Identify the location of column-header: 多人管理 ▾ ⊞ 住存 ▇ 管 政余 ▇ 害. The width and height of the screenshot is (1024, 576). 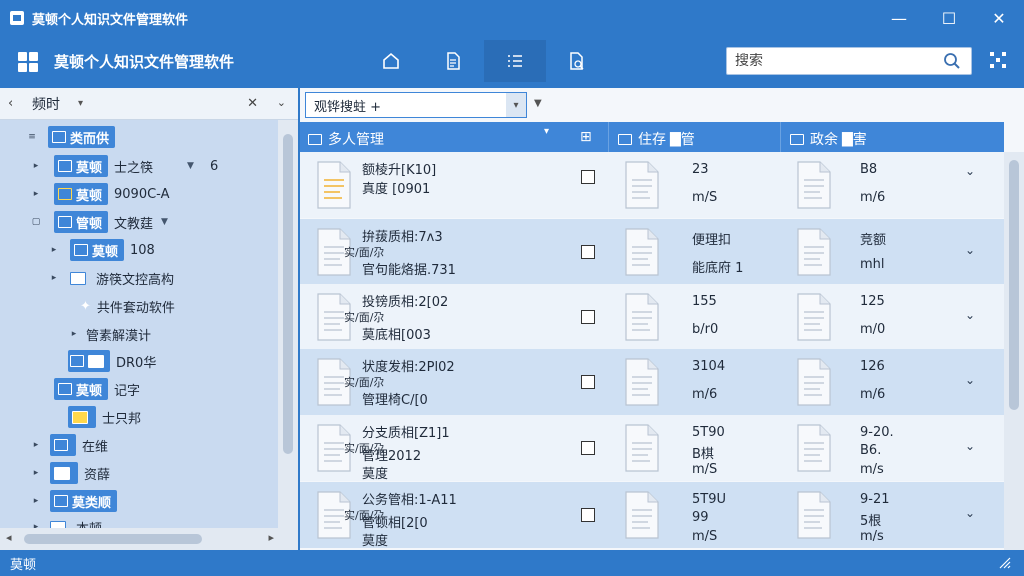
(652, 137).